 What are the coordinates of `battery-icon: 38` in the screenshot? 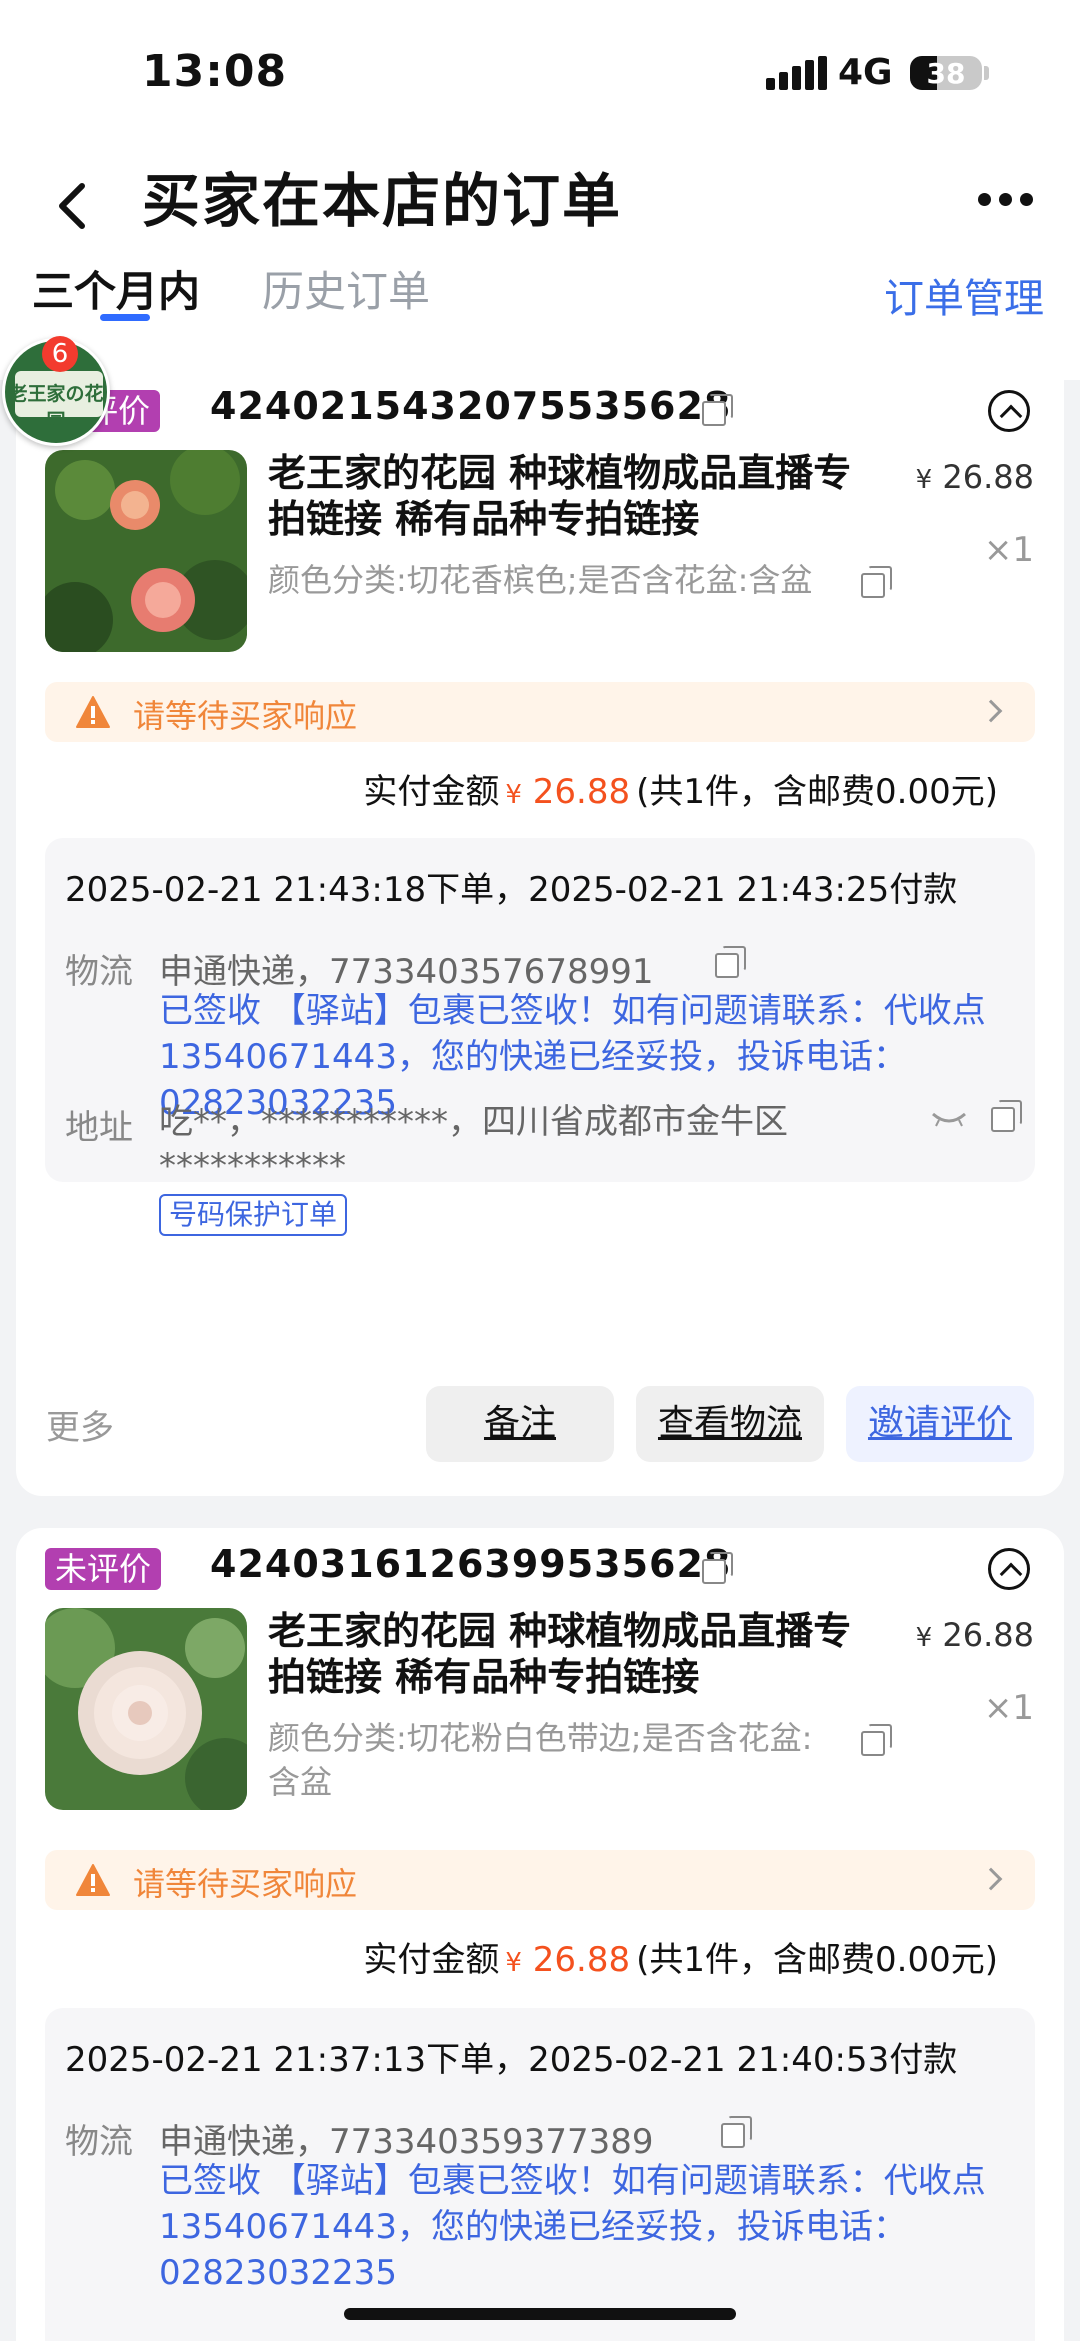 It's located at (946, 73).